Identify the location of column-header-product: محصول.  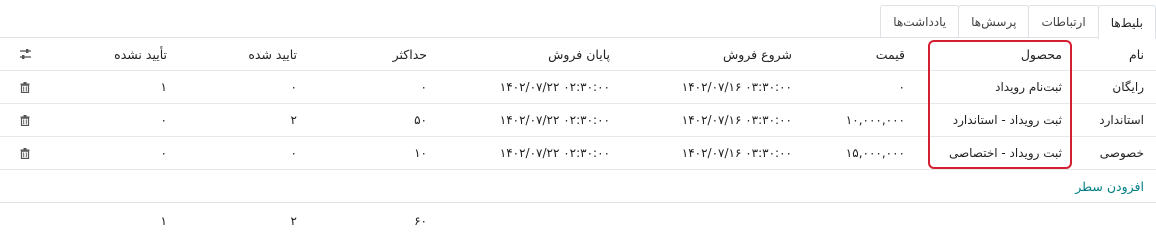
(977, 54).